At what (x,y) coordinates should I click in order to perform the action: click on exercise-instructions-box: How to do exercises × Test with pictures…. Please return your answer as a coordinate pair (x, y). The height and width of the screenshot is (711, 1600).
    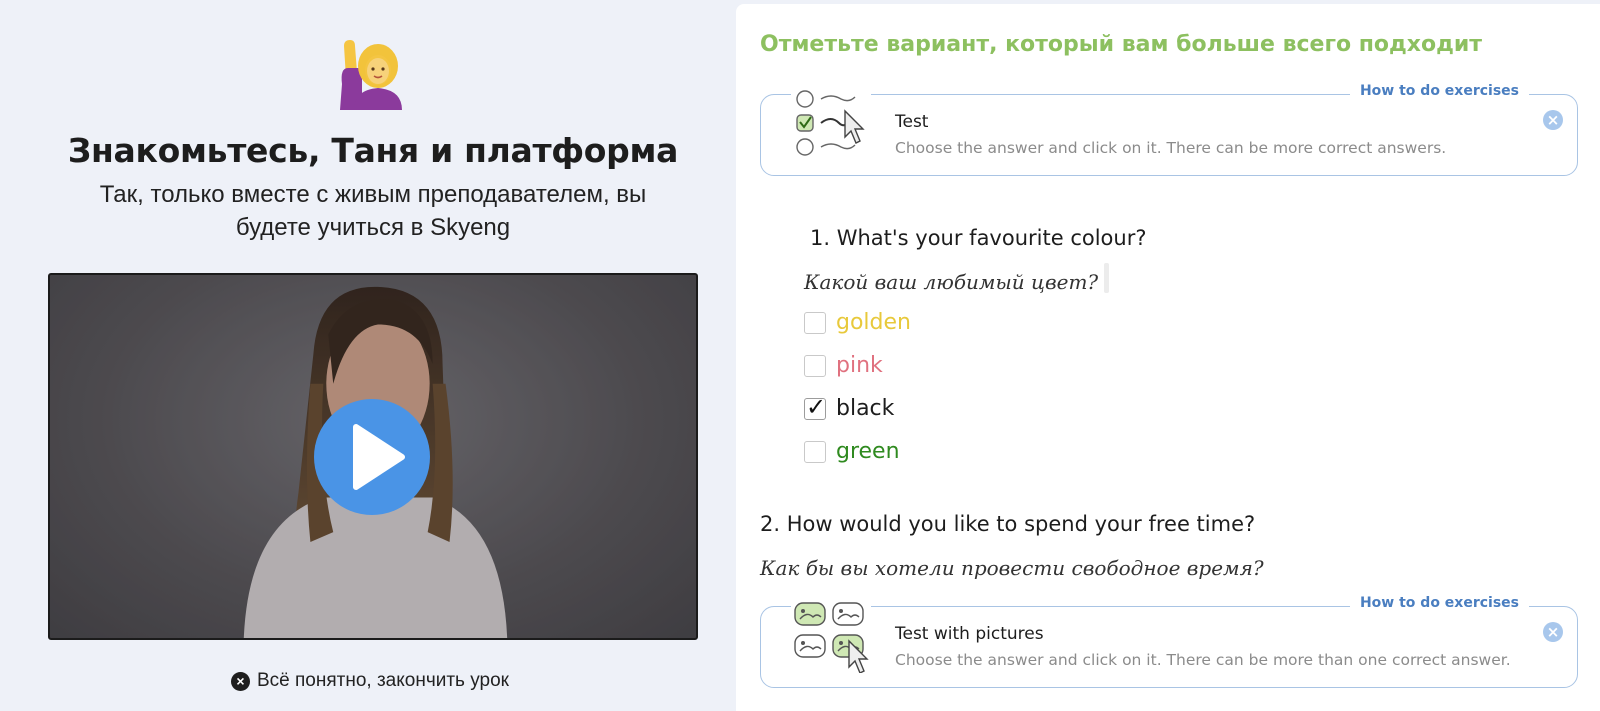
    Looking at the image, I should click on (1169, 641).